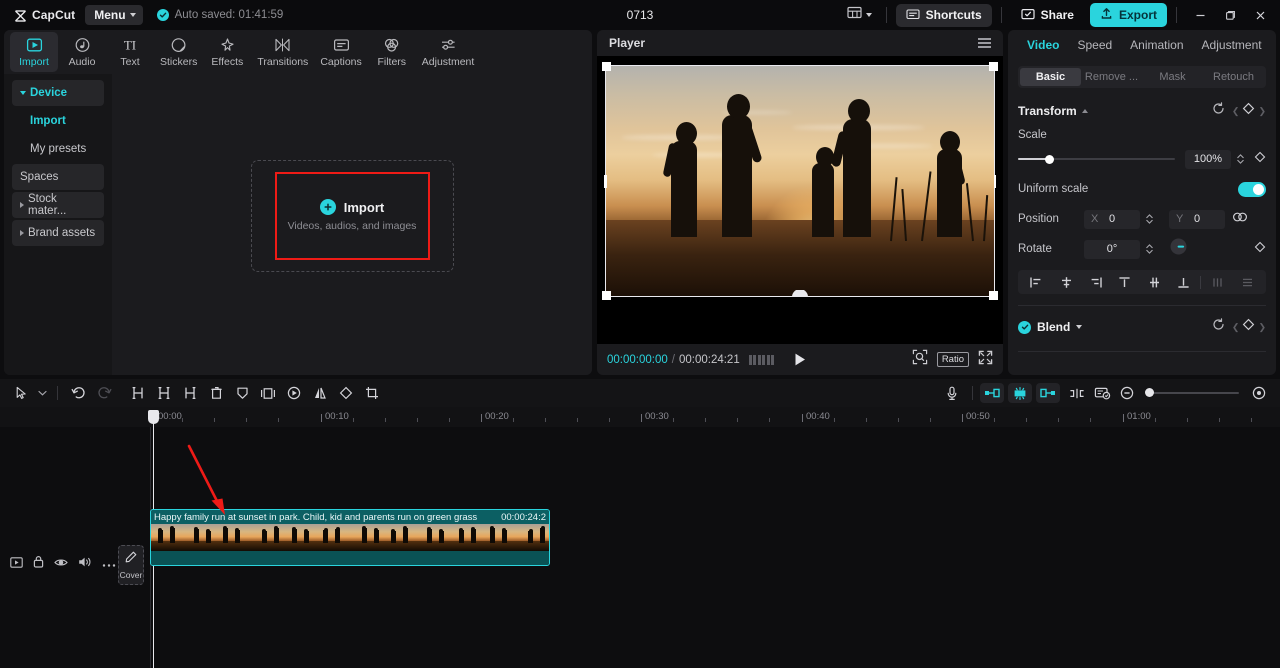  I want to click on ratio-button: Ratio, so click(952, 359).